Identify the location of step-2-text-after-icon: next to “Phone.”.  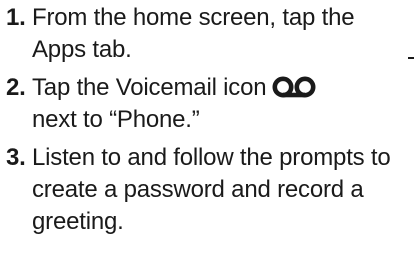
(116, 119).